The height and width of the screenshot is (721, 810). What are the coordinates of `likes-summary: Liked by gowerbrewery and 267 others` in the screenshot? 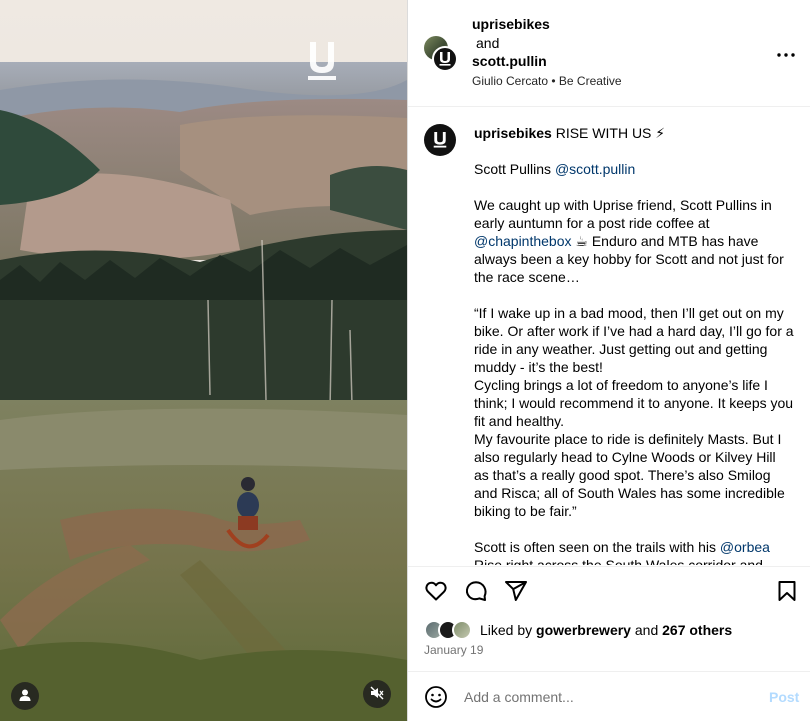 It's located at (578, 630).